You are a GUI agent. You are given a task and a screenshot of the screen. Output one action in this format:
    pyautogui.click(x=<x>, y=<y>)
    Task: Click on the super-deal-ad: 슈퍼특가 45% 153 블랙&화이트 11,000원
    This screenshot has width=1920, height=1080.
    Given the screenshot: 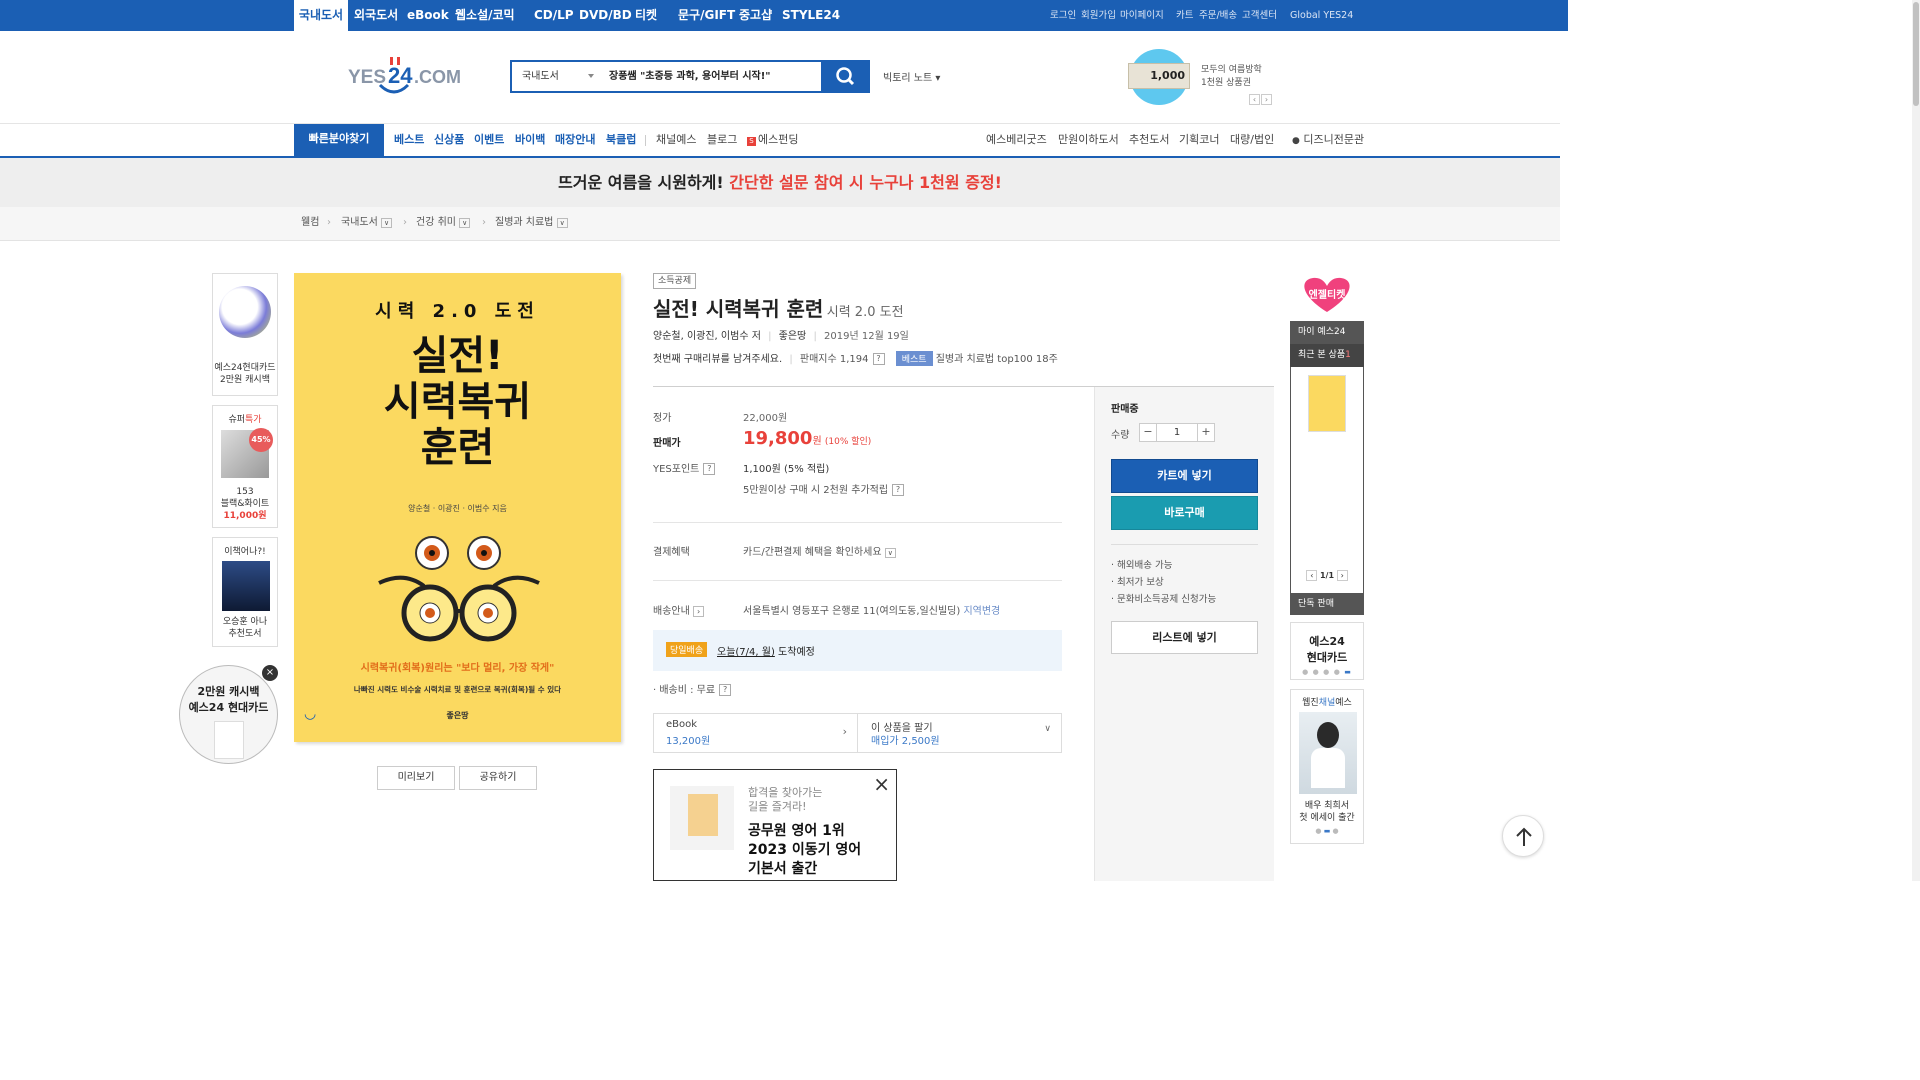 What is the action you would take?
    pyautogui.click(x=245, y=466)
    